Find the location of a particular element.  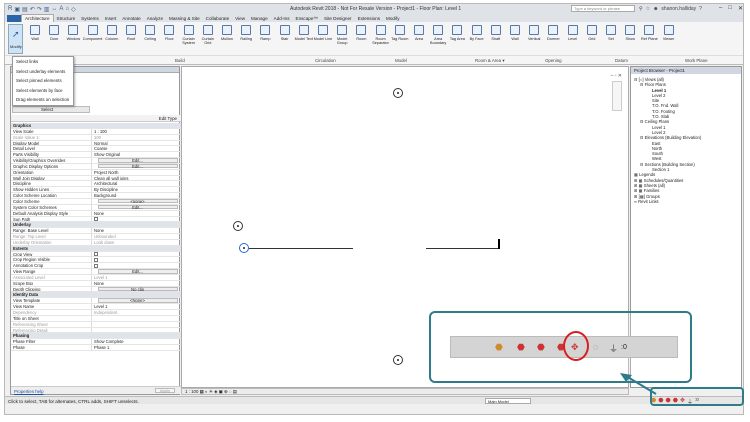

select-menu-item: Select pinned elements is located at coordinates (43, 81).